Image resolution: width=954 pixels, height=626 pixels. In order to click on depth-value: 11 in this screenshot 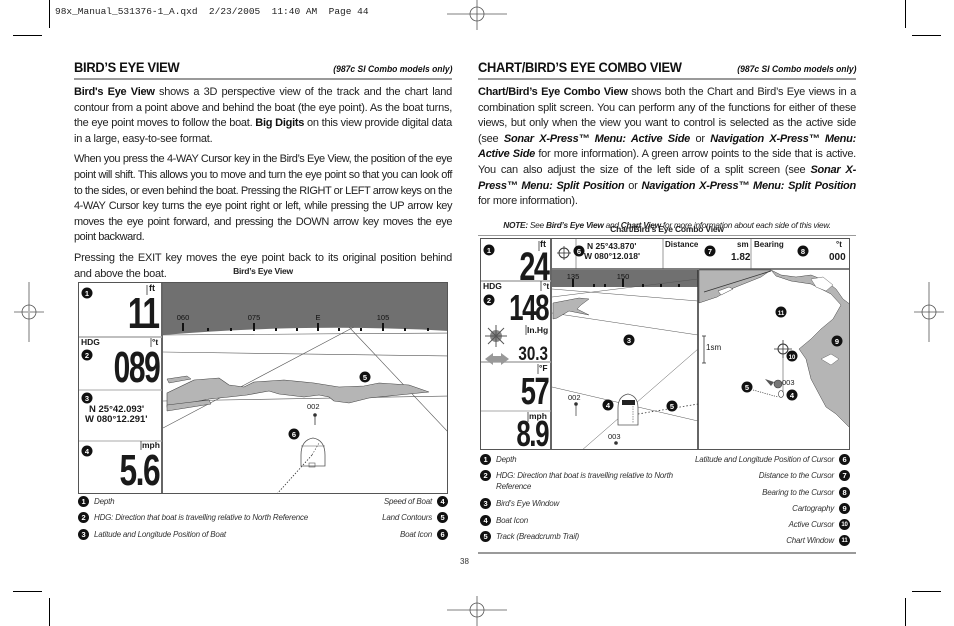, I will do `click(144, 313)`.